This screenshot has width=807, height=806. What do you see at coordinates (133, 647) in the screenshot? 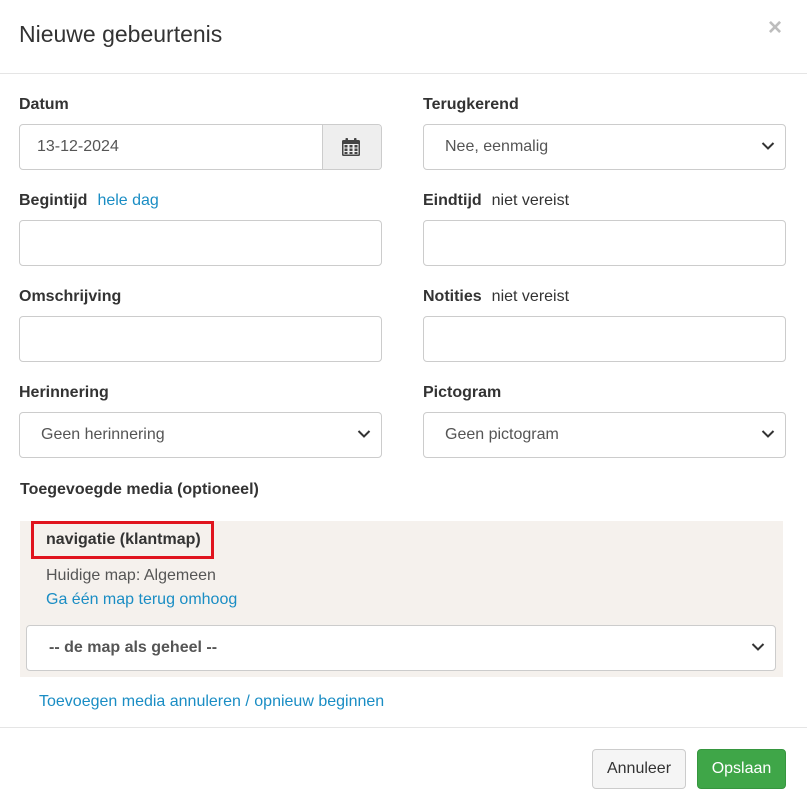
I see `folder-select-value: -- de map als geheel --` at bounding box center [133, 647].